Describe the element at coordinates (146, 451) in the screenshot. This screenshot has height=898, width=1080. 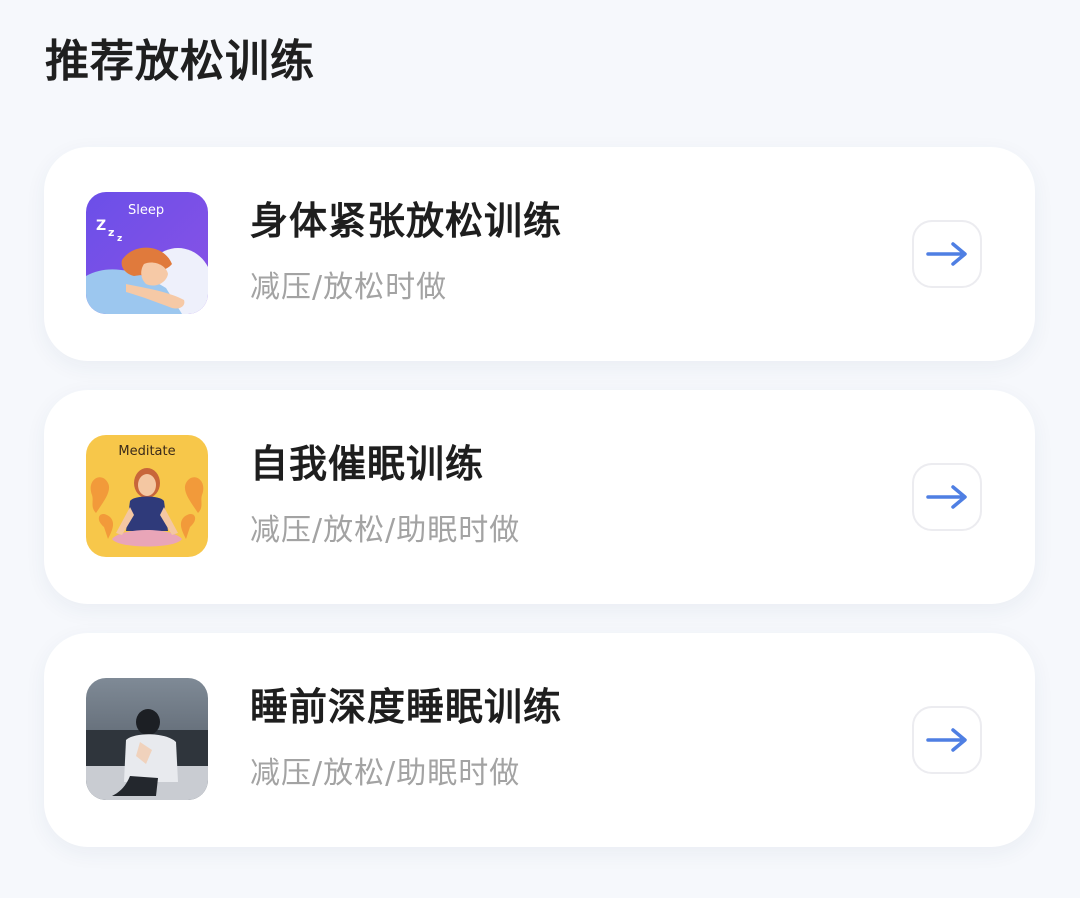
I see `meditate-label: Meditate` at that location.